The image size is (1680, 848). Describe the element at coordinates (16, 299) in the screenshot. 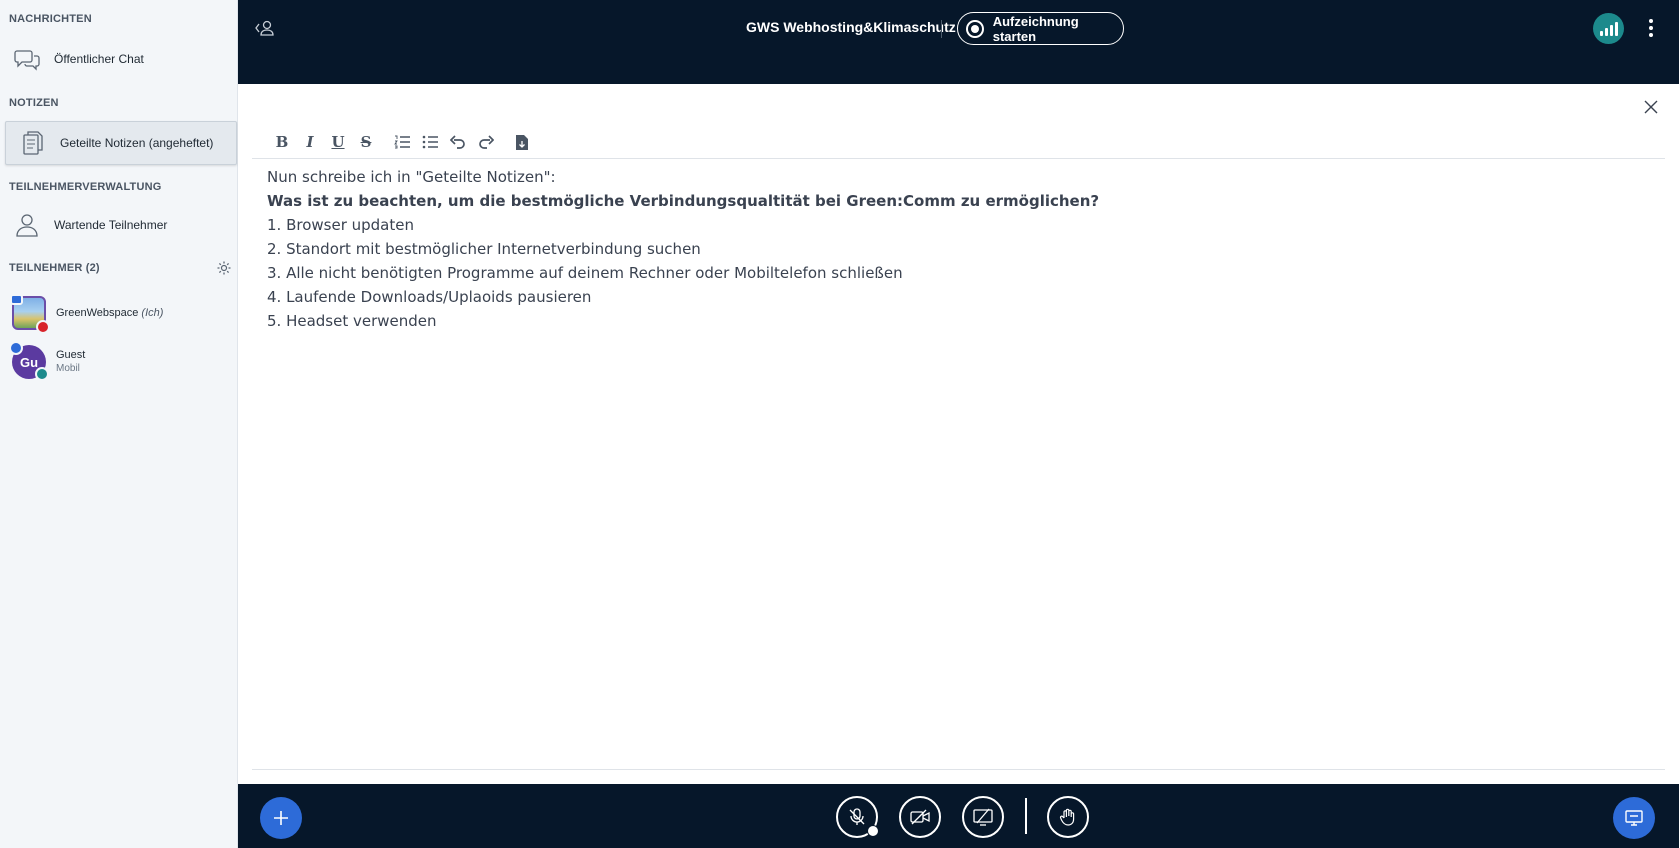

I see `presenter-icon` at that location.